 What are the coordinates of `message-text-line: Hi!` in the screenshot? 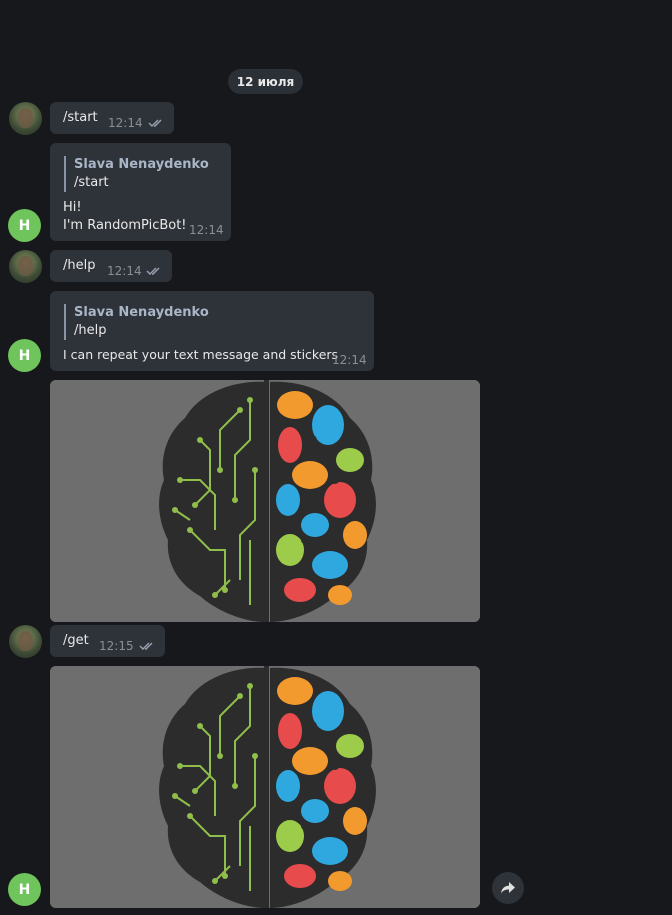 It's located at (72, 207).